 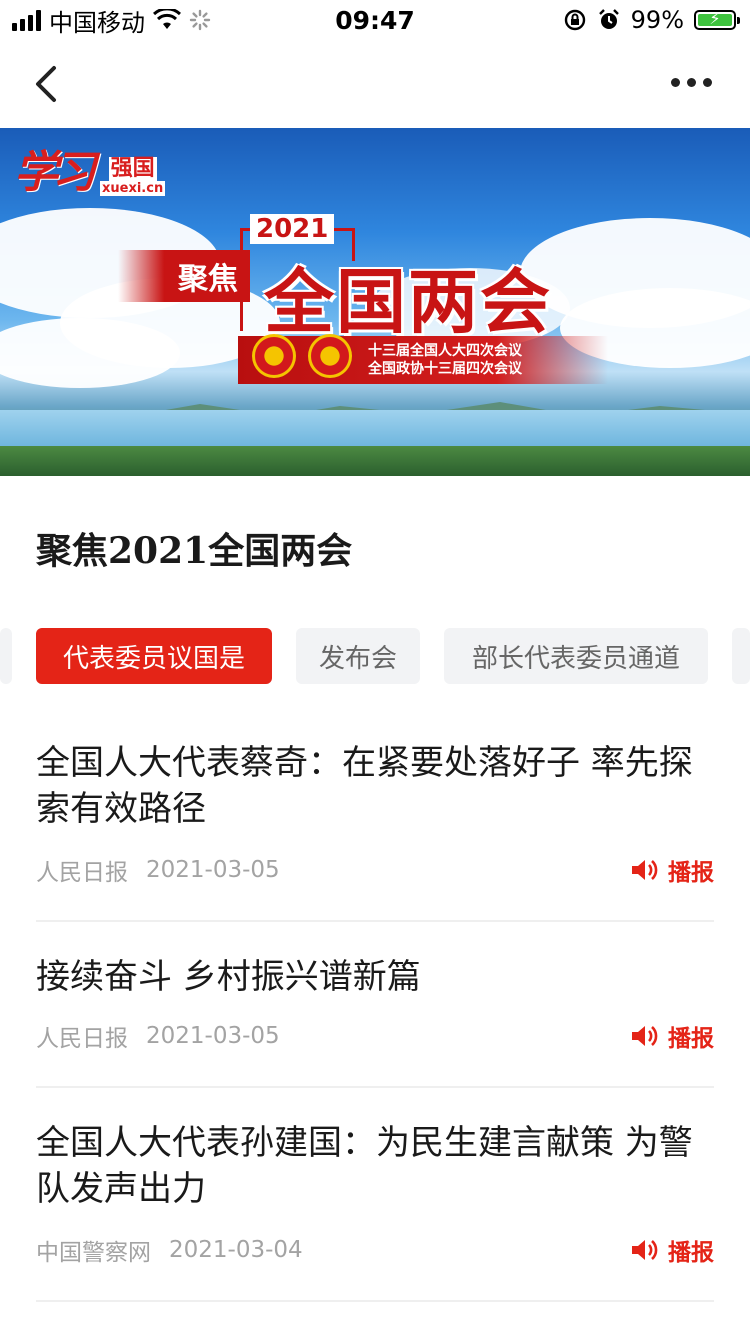 What do you see at coordinates (208, 279) in the screenshot?
I see `focus-tag-label: 聚焦` at bounding box center [208, 279].